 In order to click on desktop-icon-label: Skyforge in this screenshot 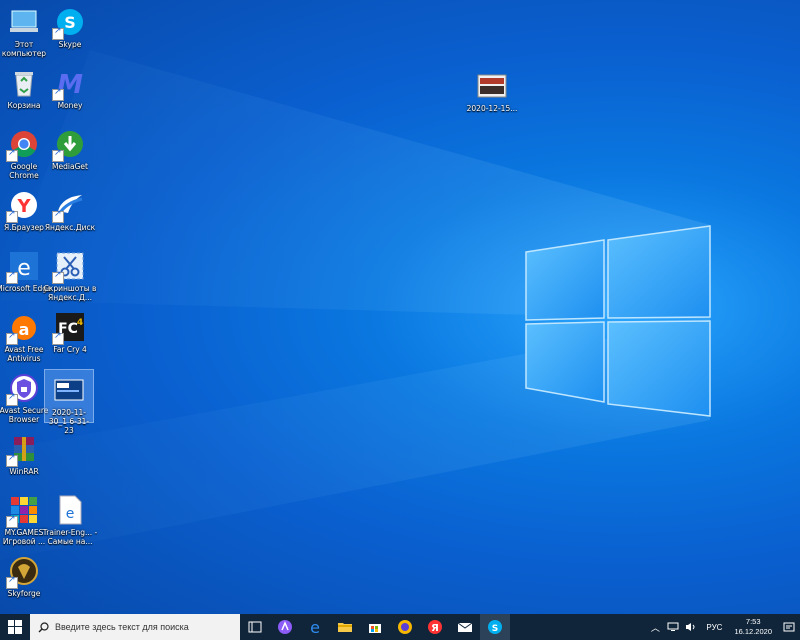, I will do `click(24, 593)`.